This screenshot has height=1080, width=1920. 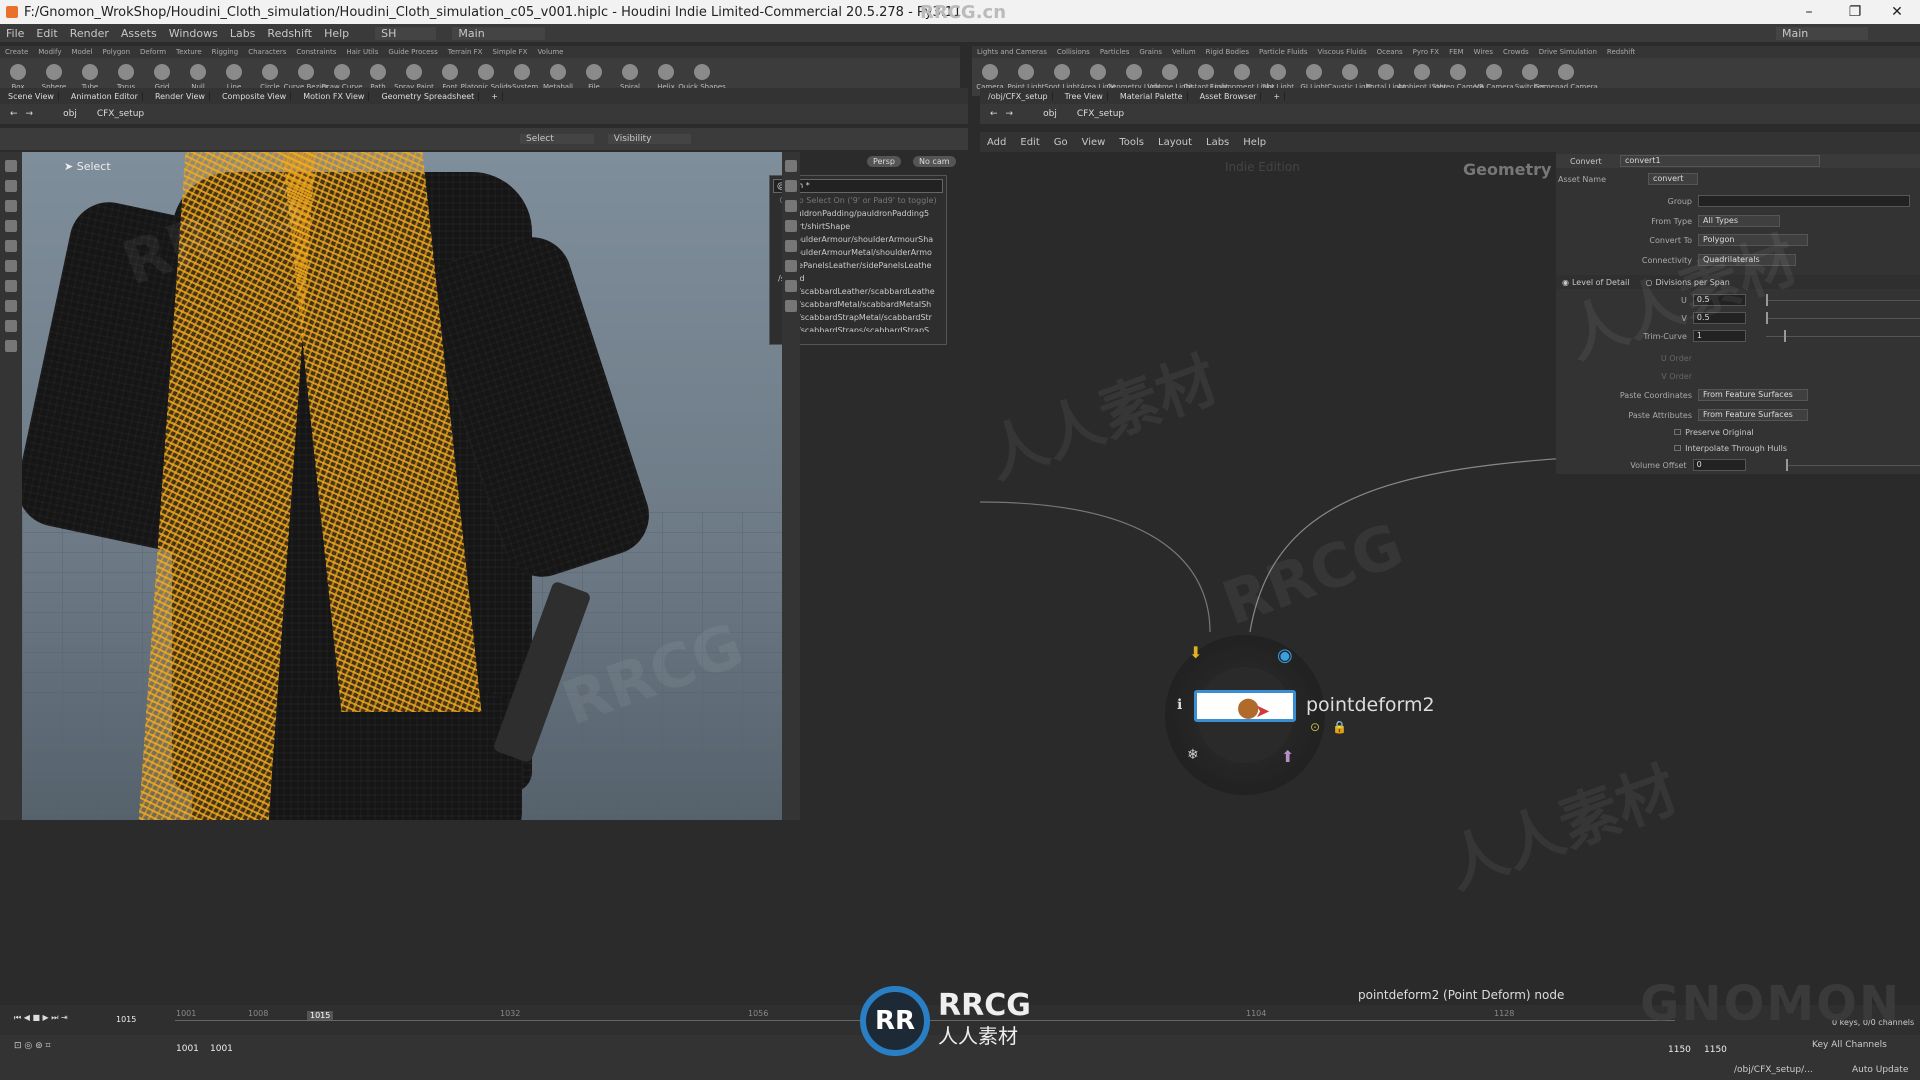 What do you see at coordinates (791, 166) in the screenshot?
I see `display-option-icon` at bounding box center [791, 166].